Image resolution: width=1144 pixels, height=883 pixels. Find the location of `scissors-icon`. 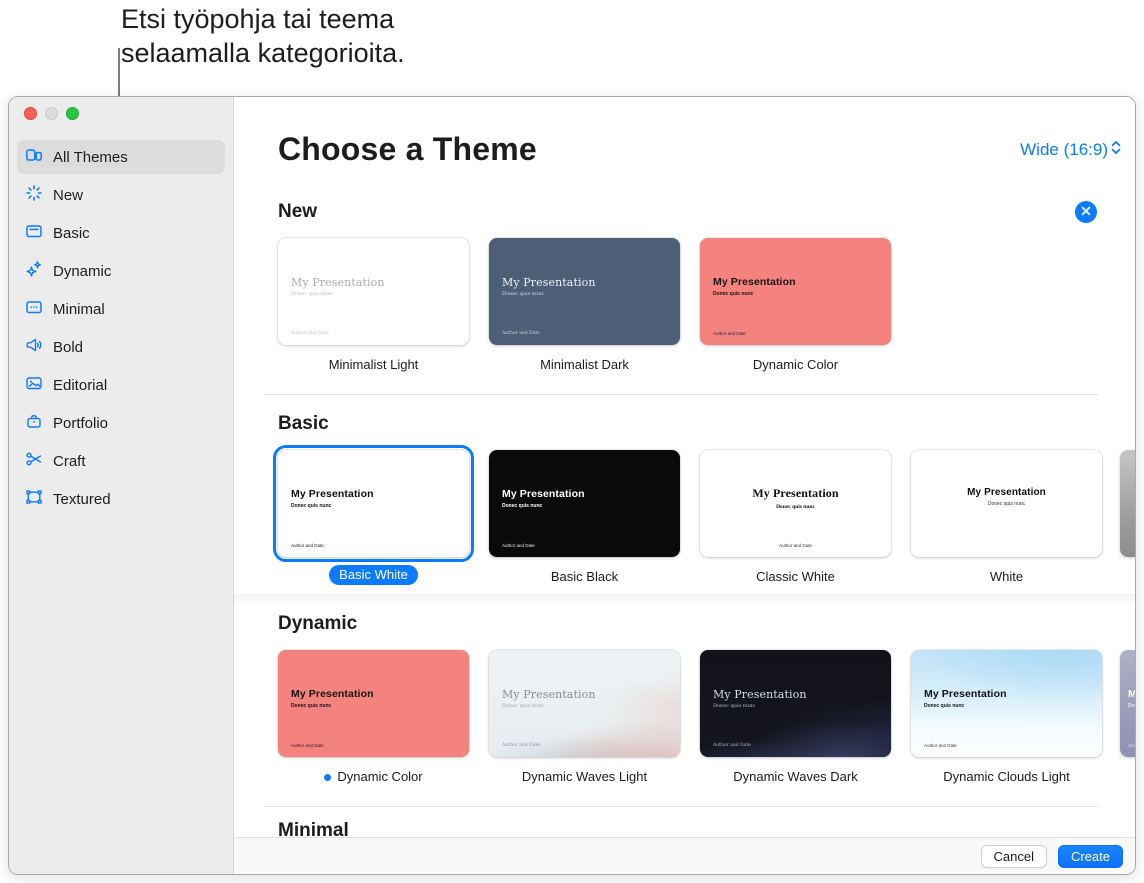

scissors-icon is located at coordinates (34, 461).